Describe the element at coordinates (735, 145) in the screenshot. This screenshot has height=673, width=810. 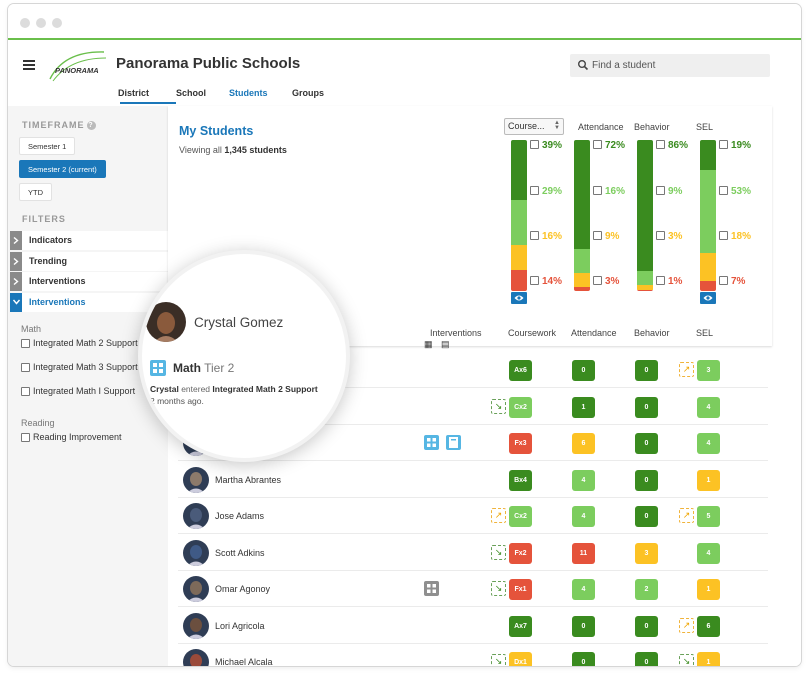
I see `percent-filter: 19%` at that location.